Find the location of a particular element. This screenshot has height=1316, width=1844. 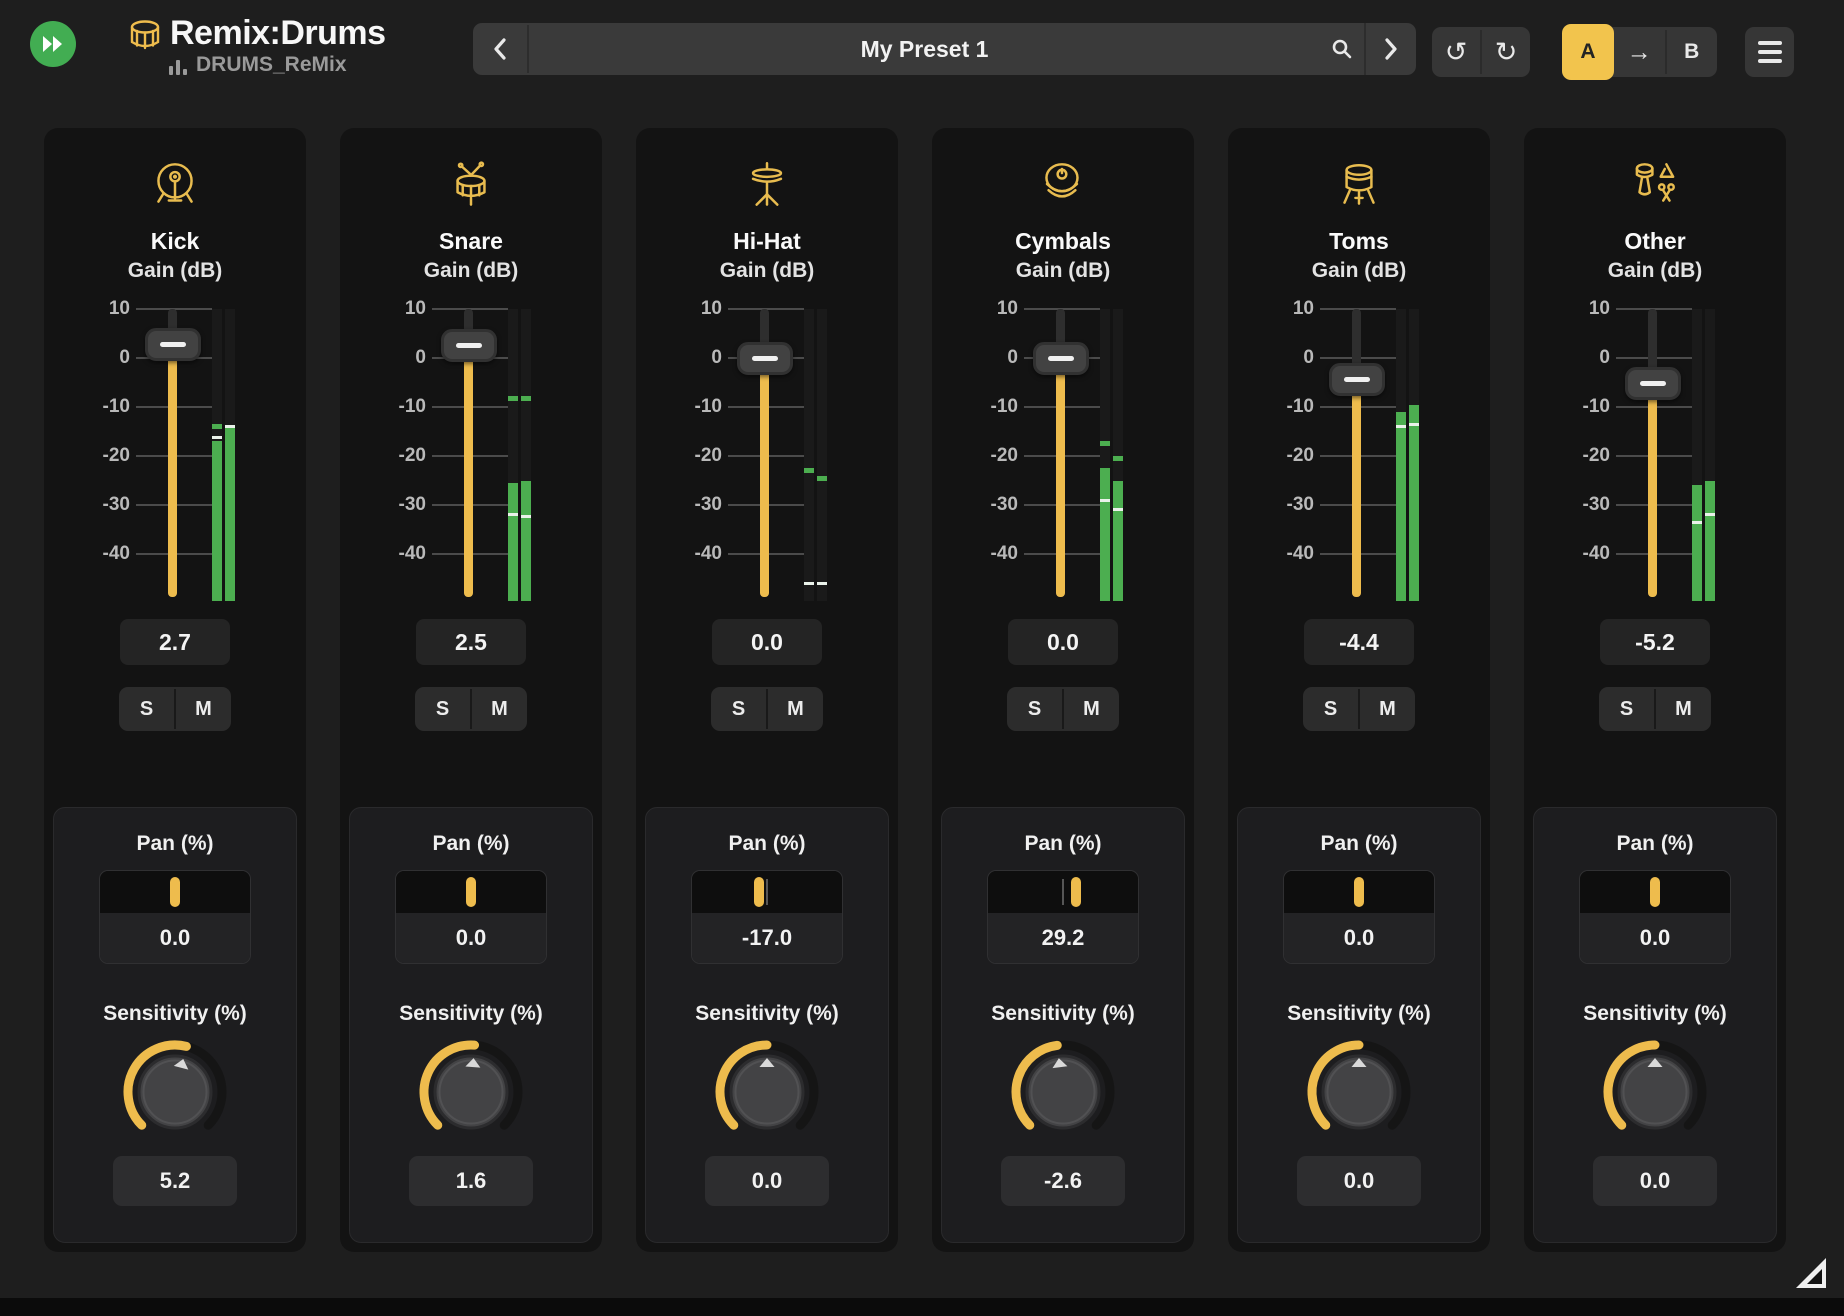

gain-value-field: 2.5 is located at coordinates (471, 642).